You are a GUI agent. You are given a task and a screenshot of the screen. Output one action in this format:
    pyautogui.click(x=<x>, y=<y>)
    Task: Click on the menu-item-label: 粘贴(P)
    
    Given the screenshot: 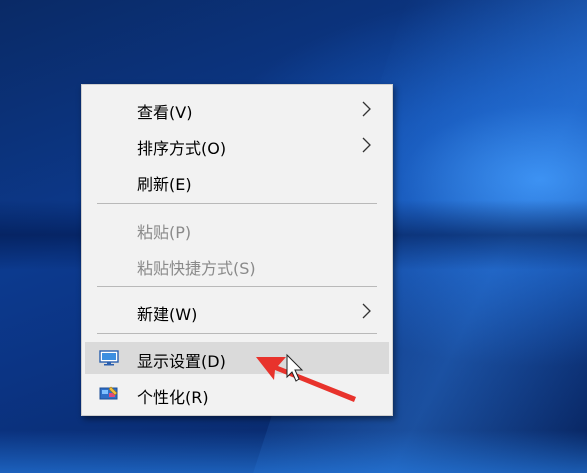 What is the action you would take?
    pyautogui.click(x=164, y=232)
    